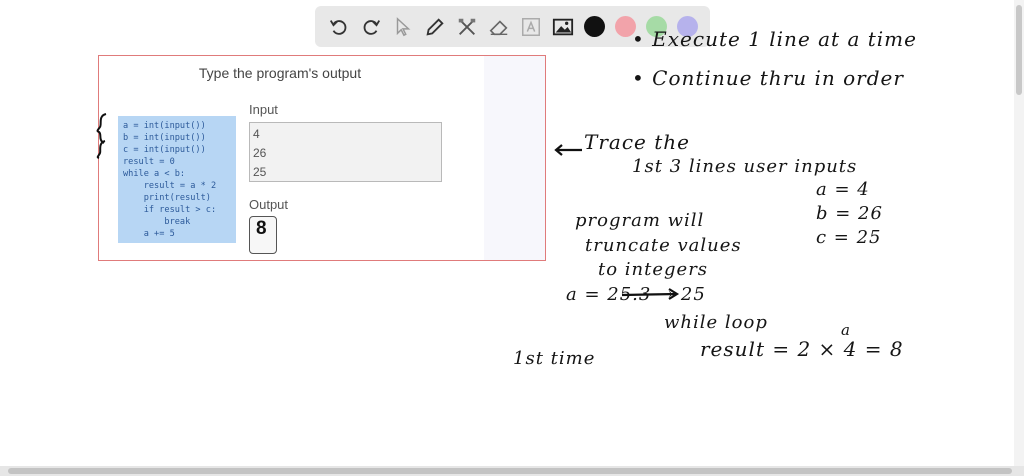  I want to click on horizontal-scrollbar, so click(512, 471).